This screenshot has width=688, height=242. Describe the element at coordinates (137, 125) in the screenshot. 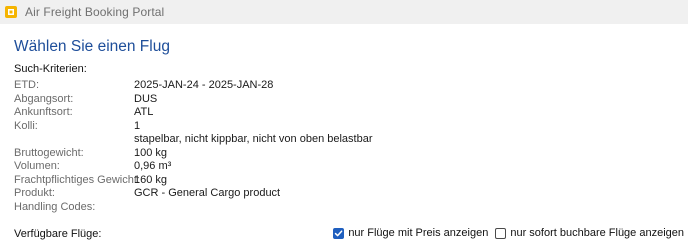

I see `criteria-value: 1` at that location.